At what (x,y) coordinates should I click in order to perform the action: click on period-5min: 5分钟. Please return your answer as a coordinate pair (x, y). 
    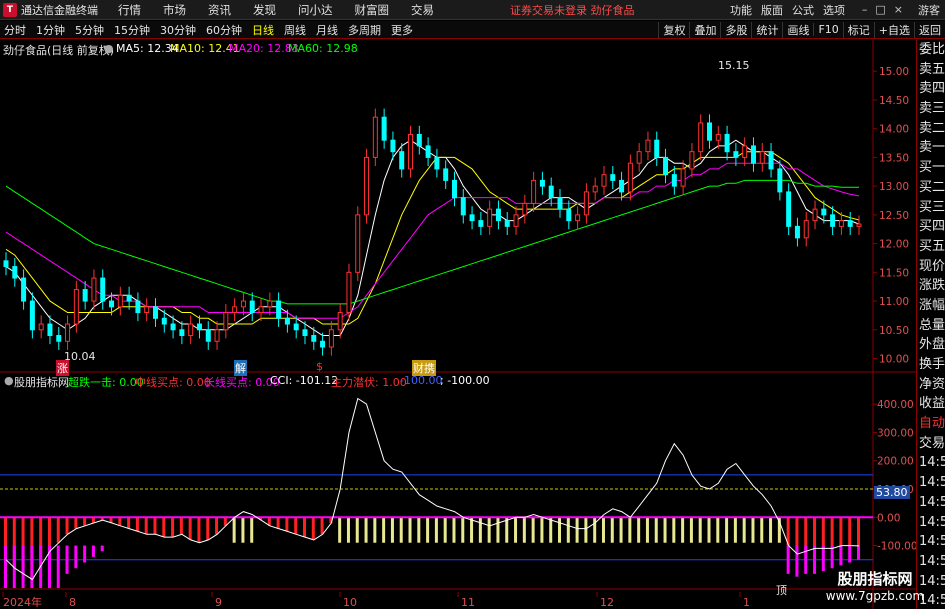
    Looking at the image, I should click on (89, 30).